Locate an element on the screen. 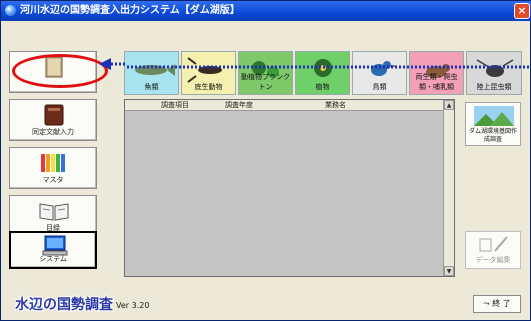 This screenshot has width=531, height=321. category-benthos-label: 底生動物 is located at coordinates (208, 87).